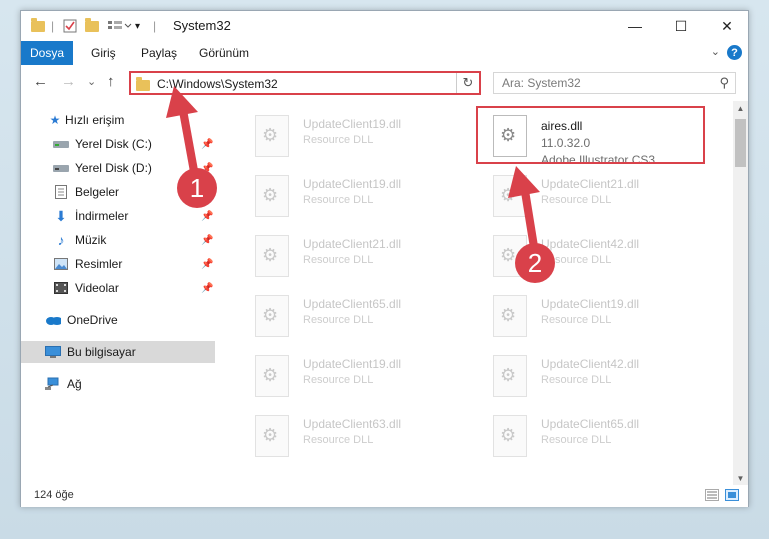  Describe the element at coordinates (47, 53) in the screenshot. I see `tab-file: Dosya` at that location.